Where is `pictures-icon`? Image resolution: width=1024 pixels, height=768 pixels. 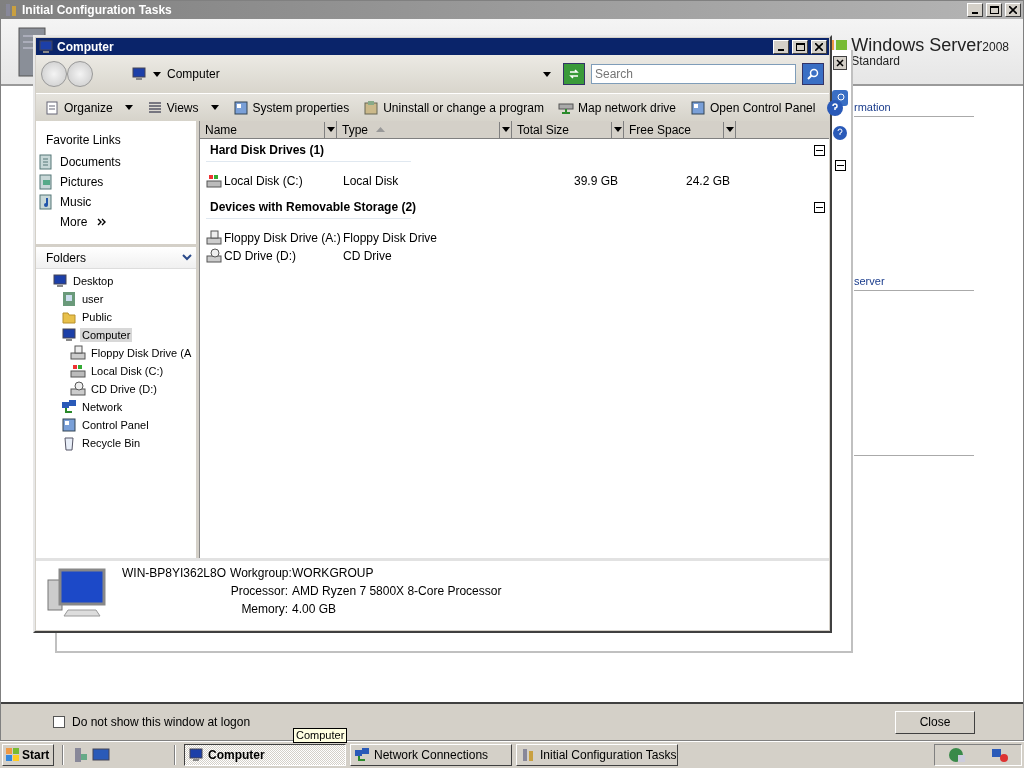
pictures-icon is located at coordinates (46, 182).